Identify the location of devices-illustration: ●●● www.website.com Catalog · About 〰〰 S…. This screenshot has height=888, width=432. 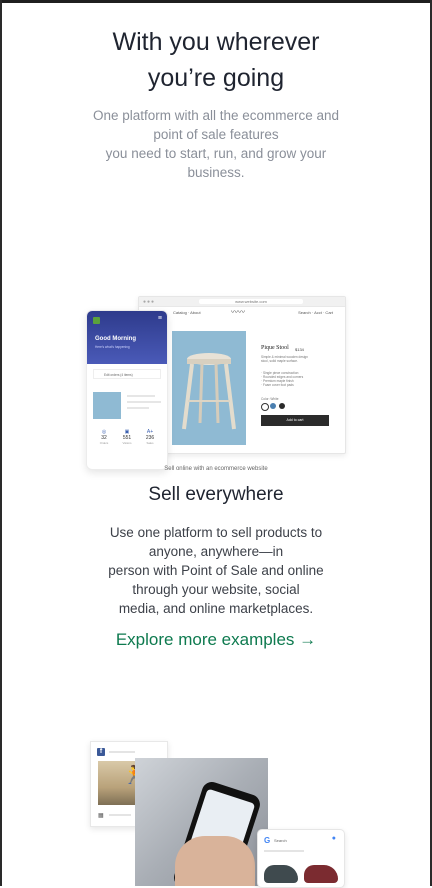
(215, 387).